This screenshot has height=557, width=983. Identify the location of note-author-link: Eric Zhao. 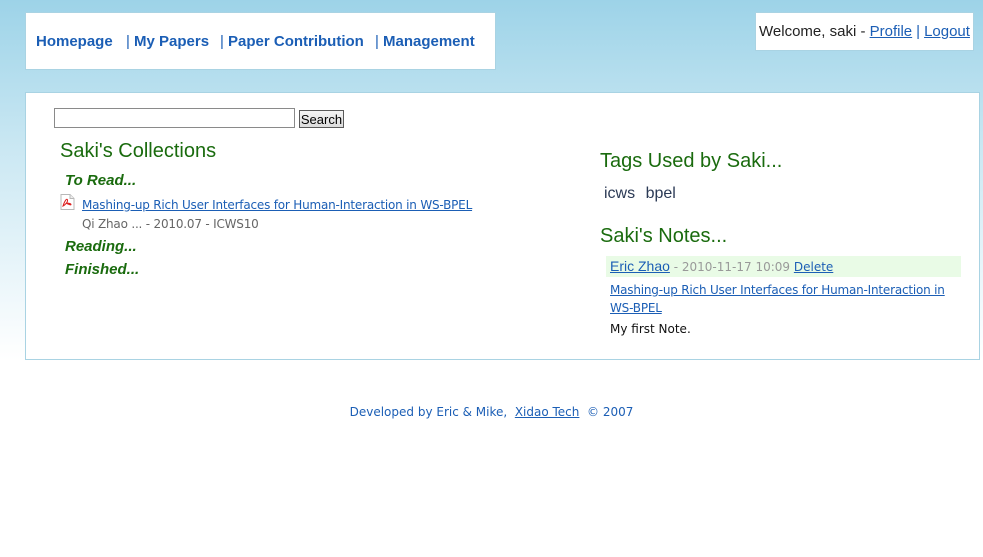
(640, 266).